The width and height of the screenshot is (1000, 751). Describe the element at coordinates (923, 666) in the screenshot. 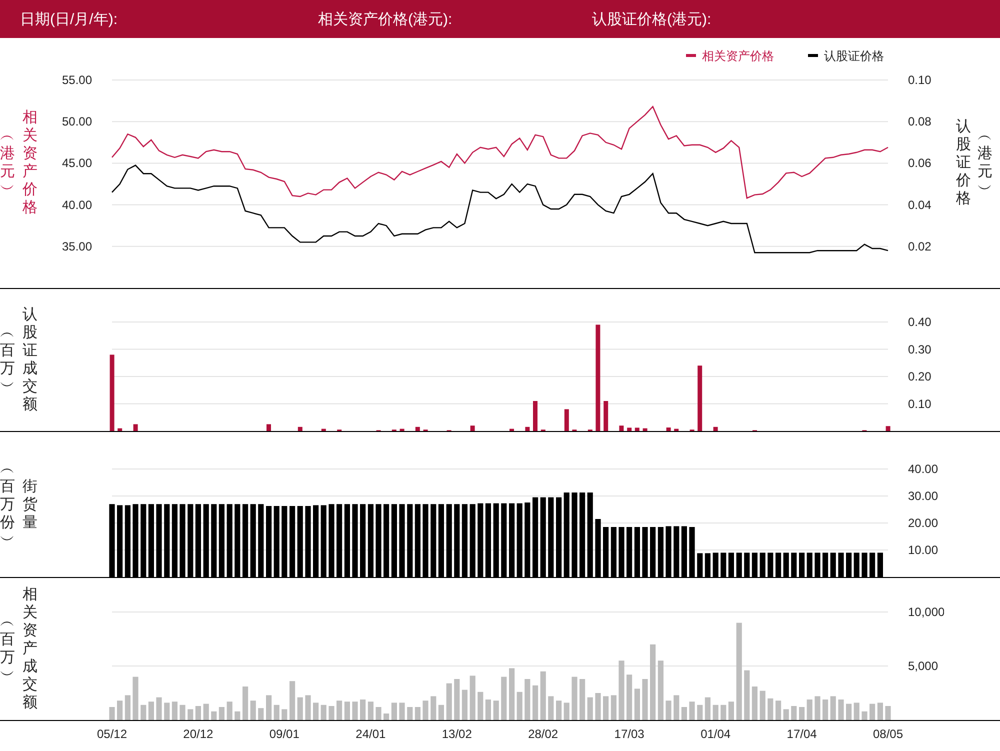

I see `axis-tick-label: 5,000` at that location.